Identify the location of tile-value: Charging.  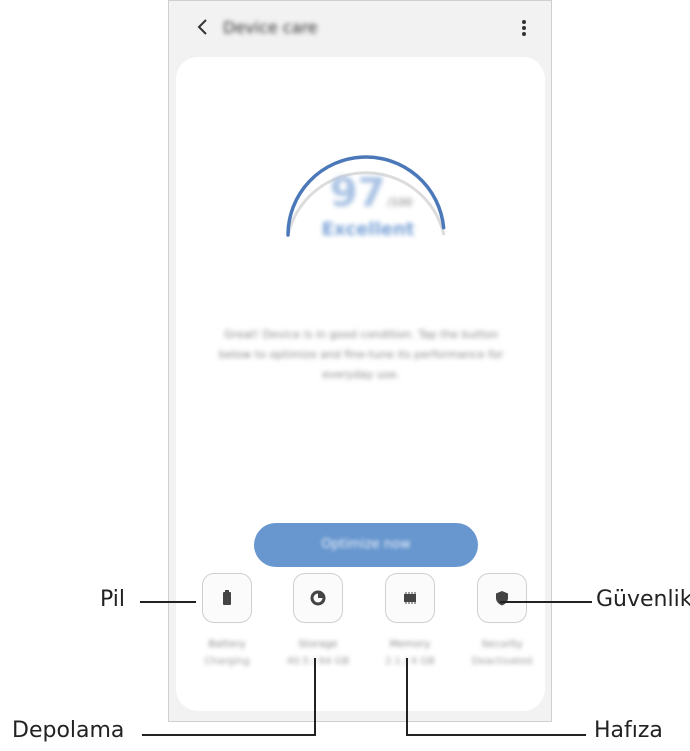
(227, 661).